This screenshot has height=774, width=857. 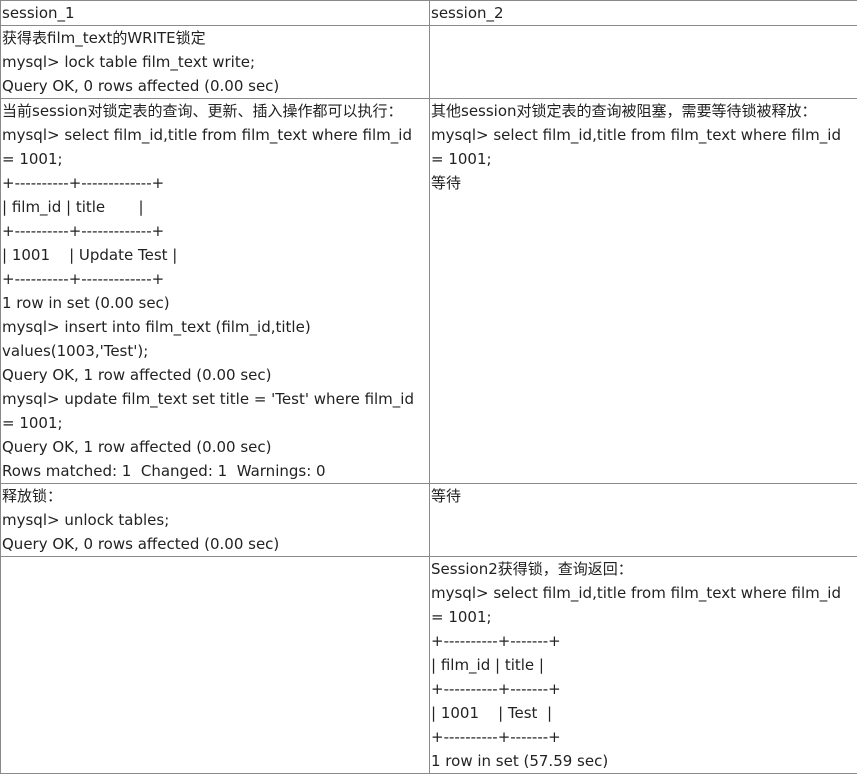 I want to click on cell-line: 获得表film_text的WRITE锁定, so click(x=104, y=38).